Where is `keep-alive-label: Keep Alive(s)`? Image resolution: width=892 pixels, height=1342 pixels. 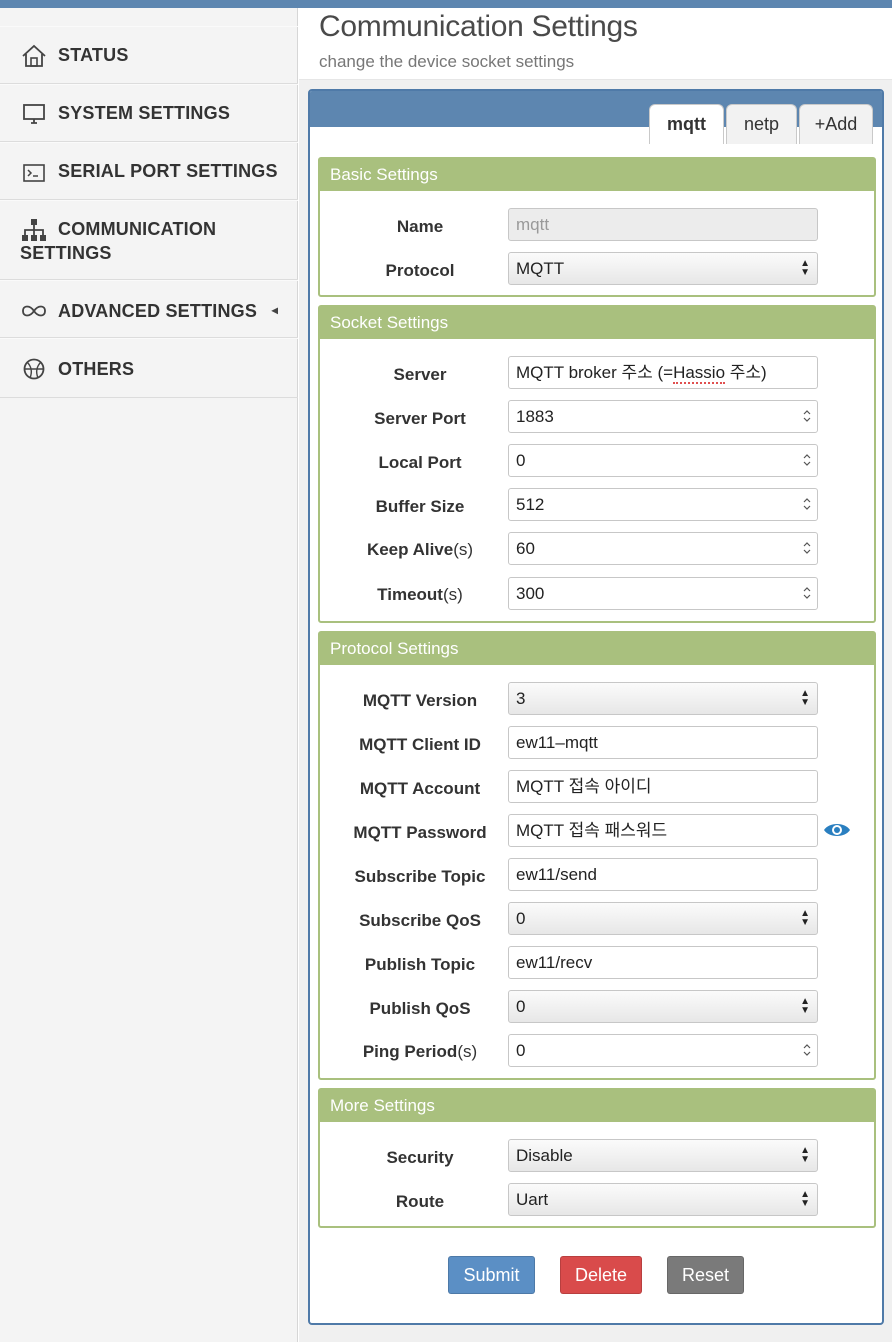 keep-alive-label: Keep Alive(s) is located at coordinates (420, 550).